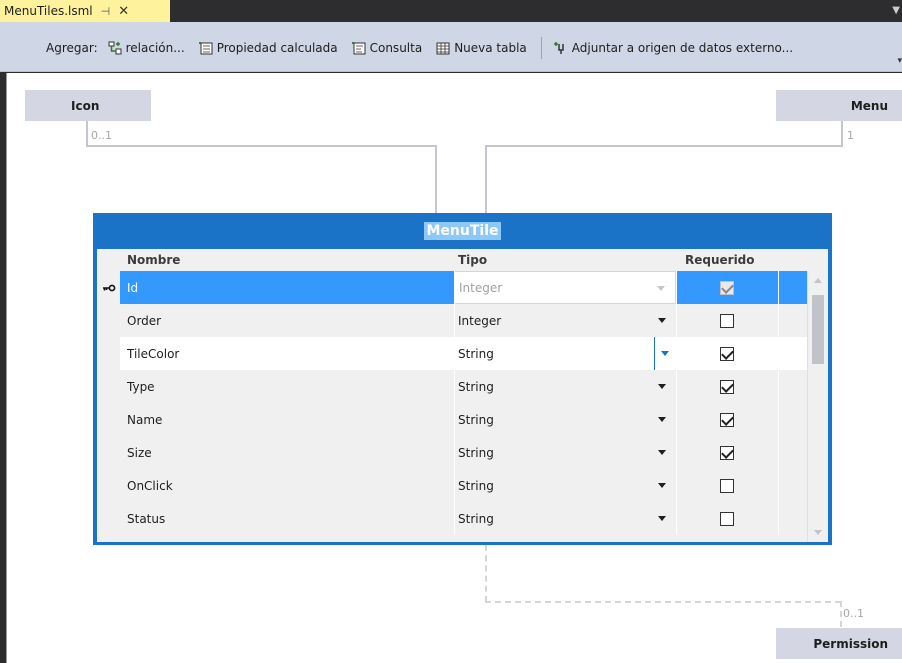 This screenshot has height=663, width=902. Describe the element at coordinates (490, 48) in the screenshot. I see `new-table-label: Nueva tabla` at that location.